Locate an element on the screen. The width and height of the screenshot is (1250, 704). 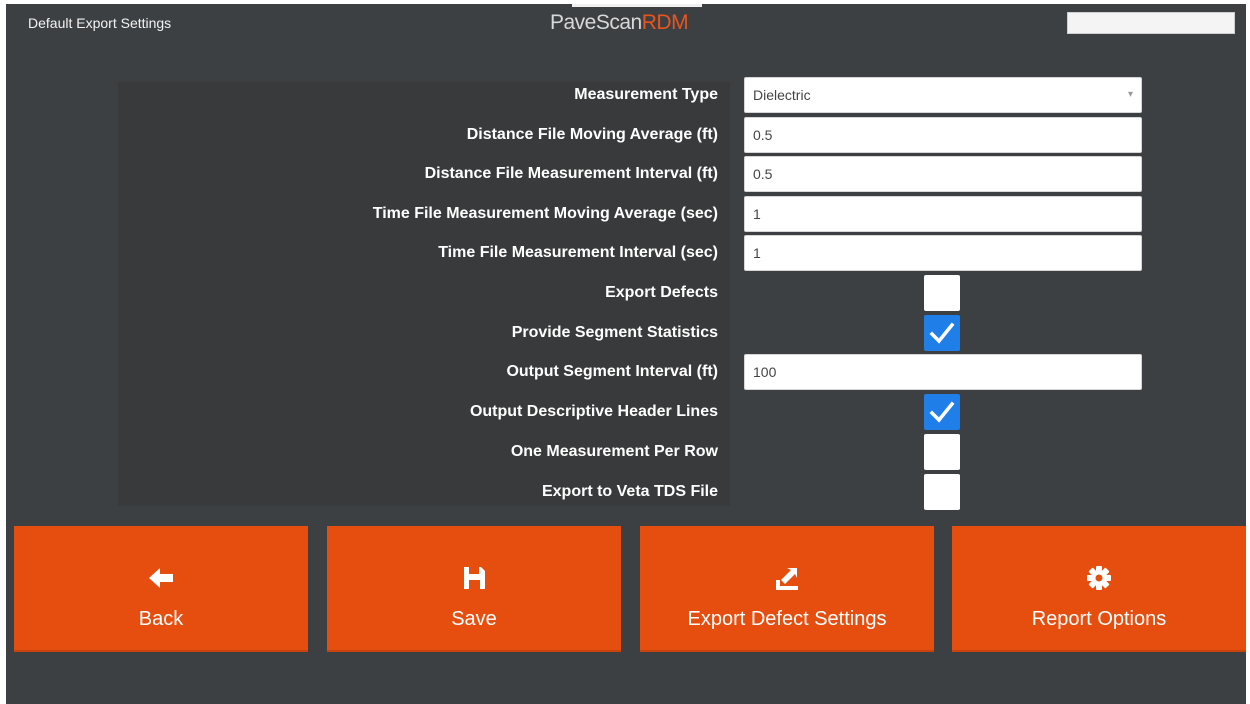
export-defects-checkbox is located at coordinates (942, 293).